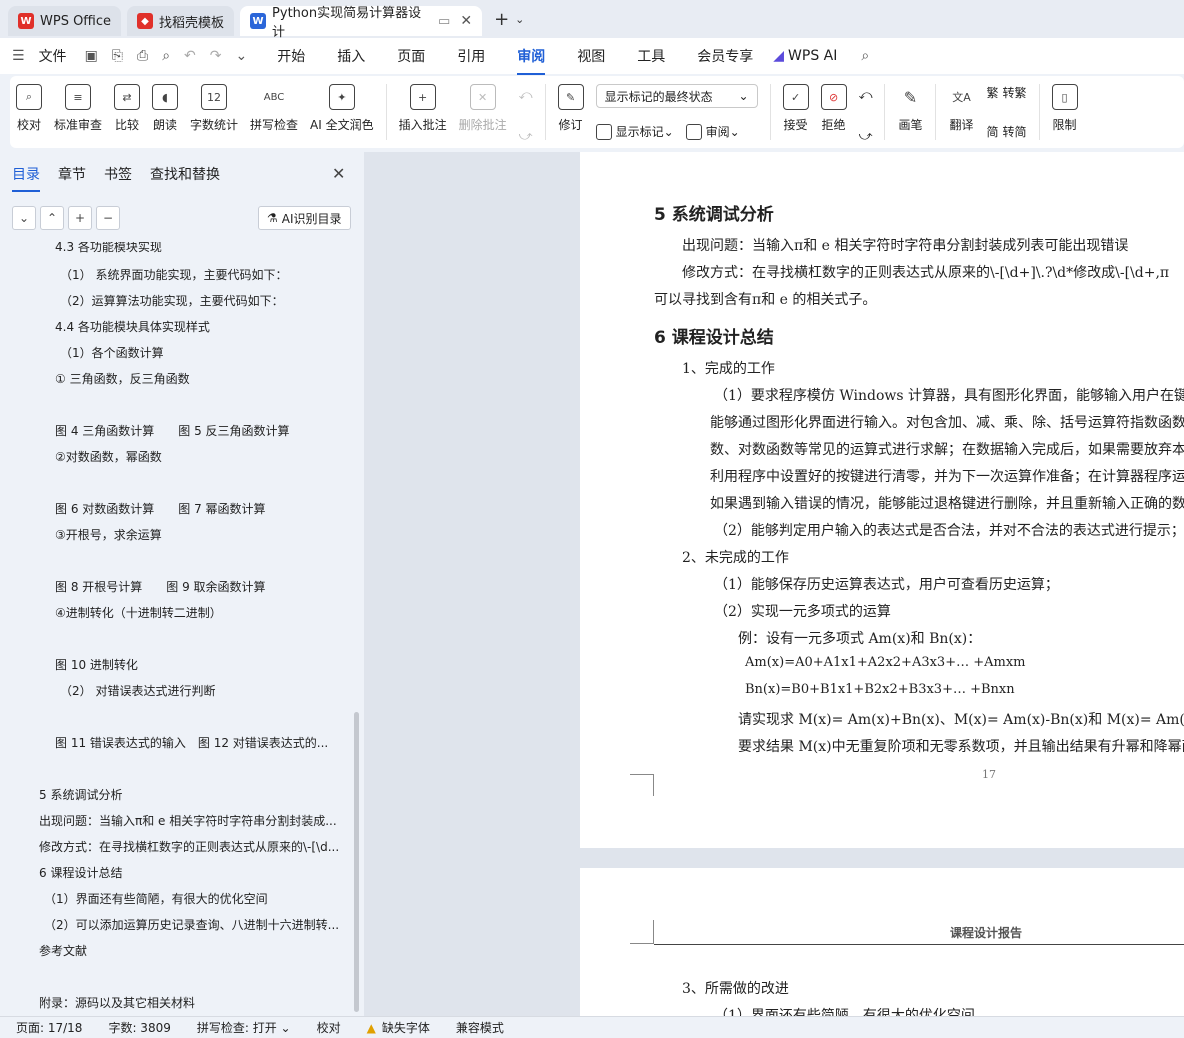 This screenshot has width=1184, height=1038. What do you see at coordinates (570, 97) in the screenshot?
I see `track-changes-icon: ✎` at bounding box center [570, 97].